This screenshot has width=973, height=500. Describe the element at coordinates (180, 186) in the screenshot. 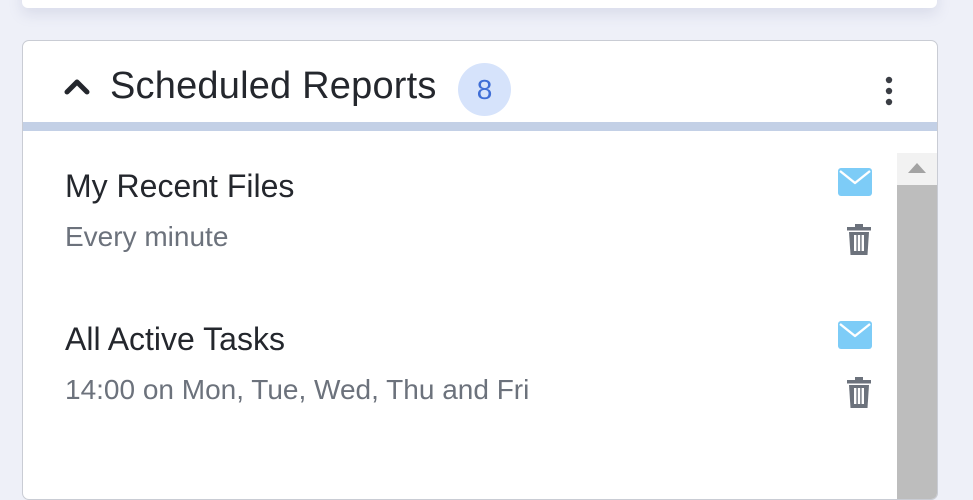

I see `report-name: My Recent Files` at that location.